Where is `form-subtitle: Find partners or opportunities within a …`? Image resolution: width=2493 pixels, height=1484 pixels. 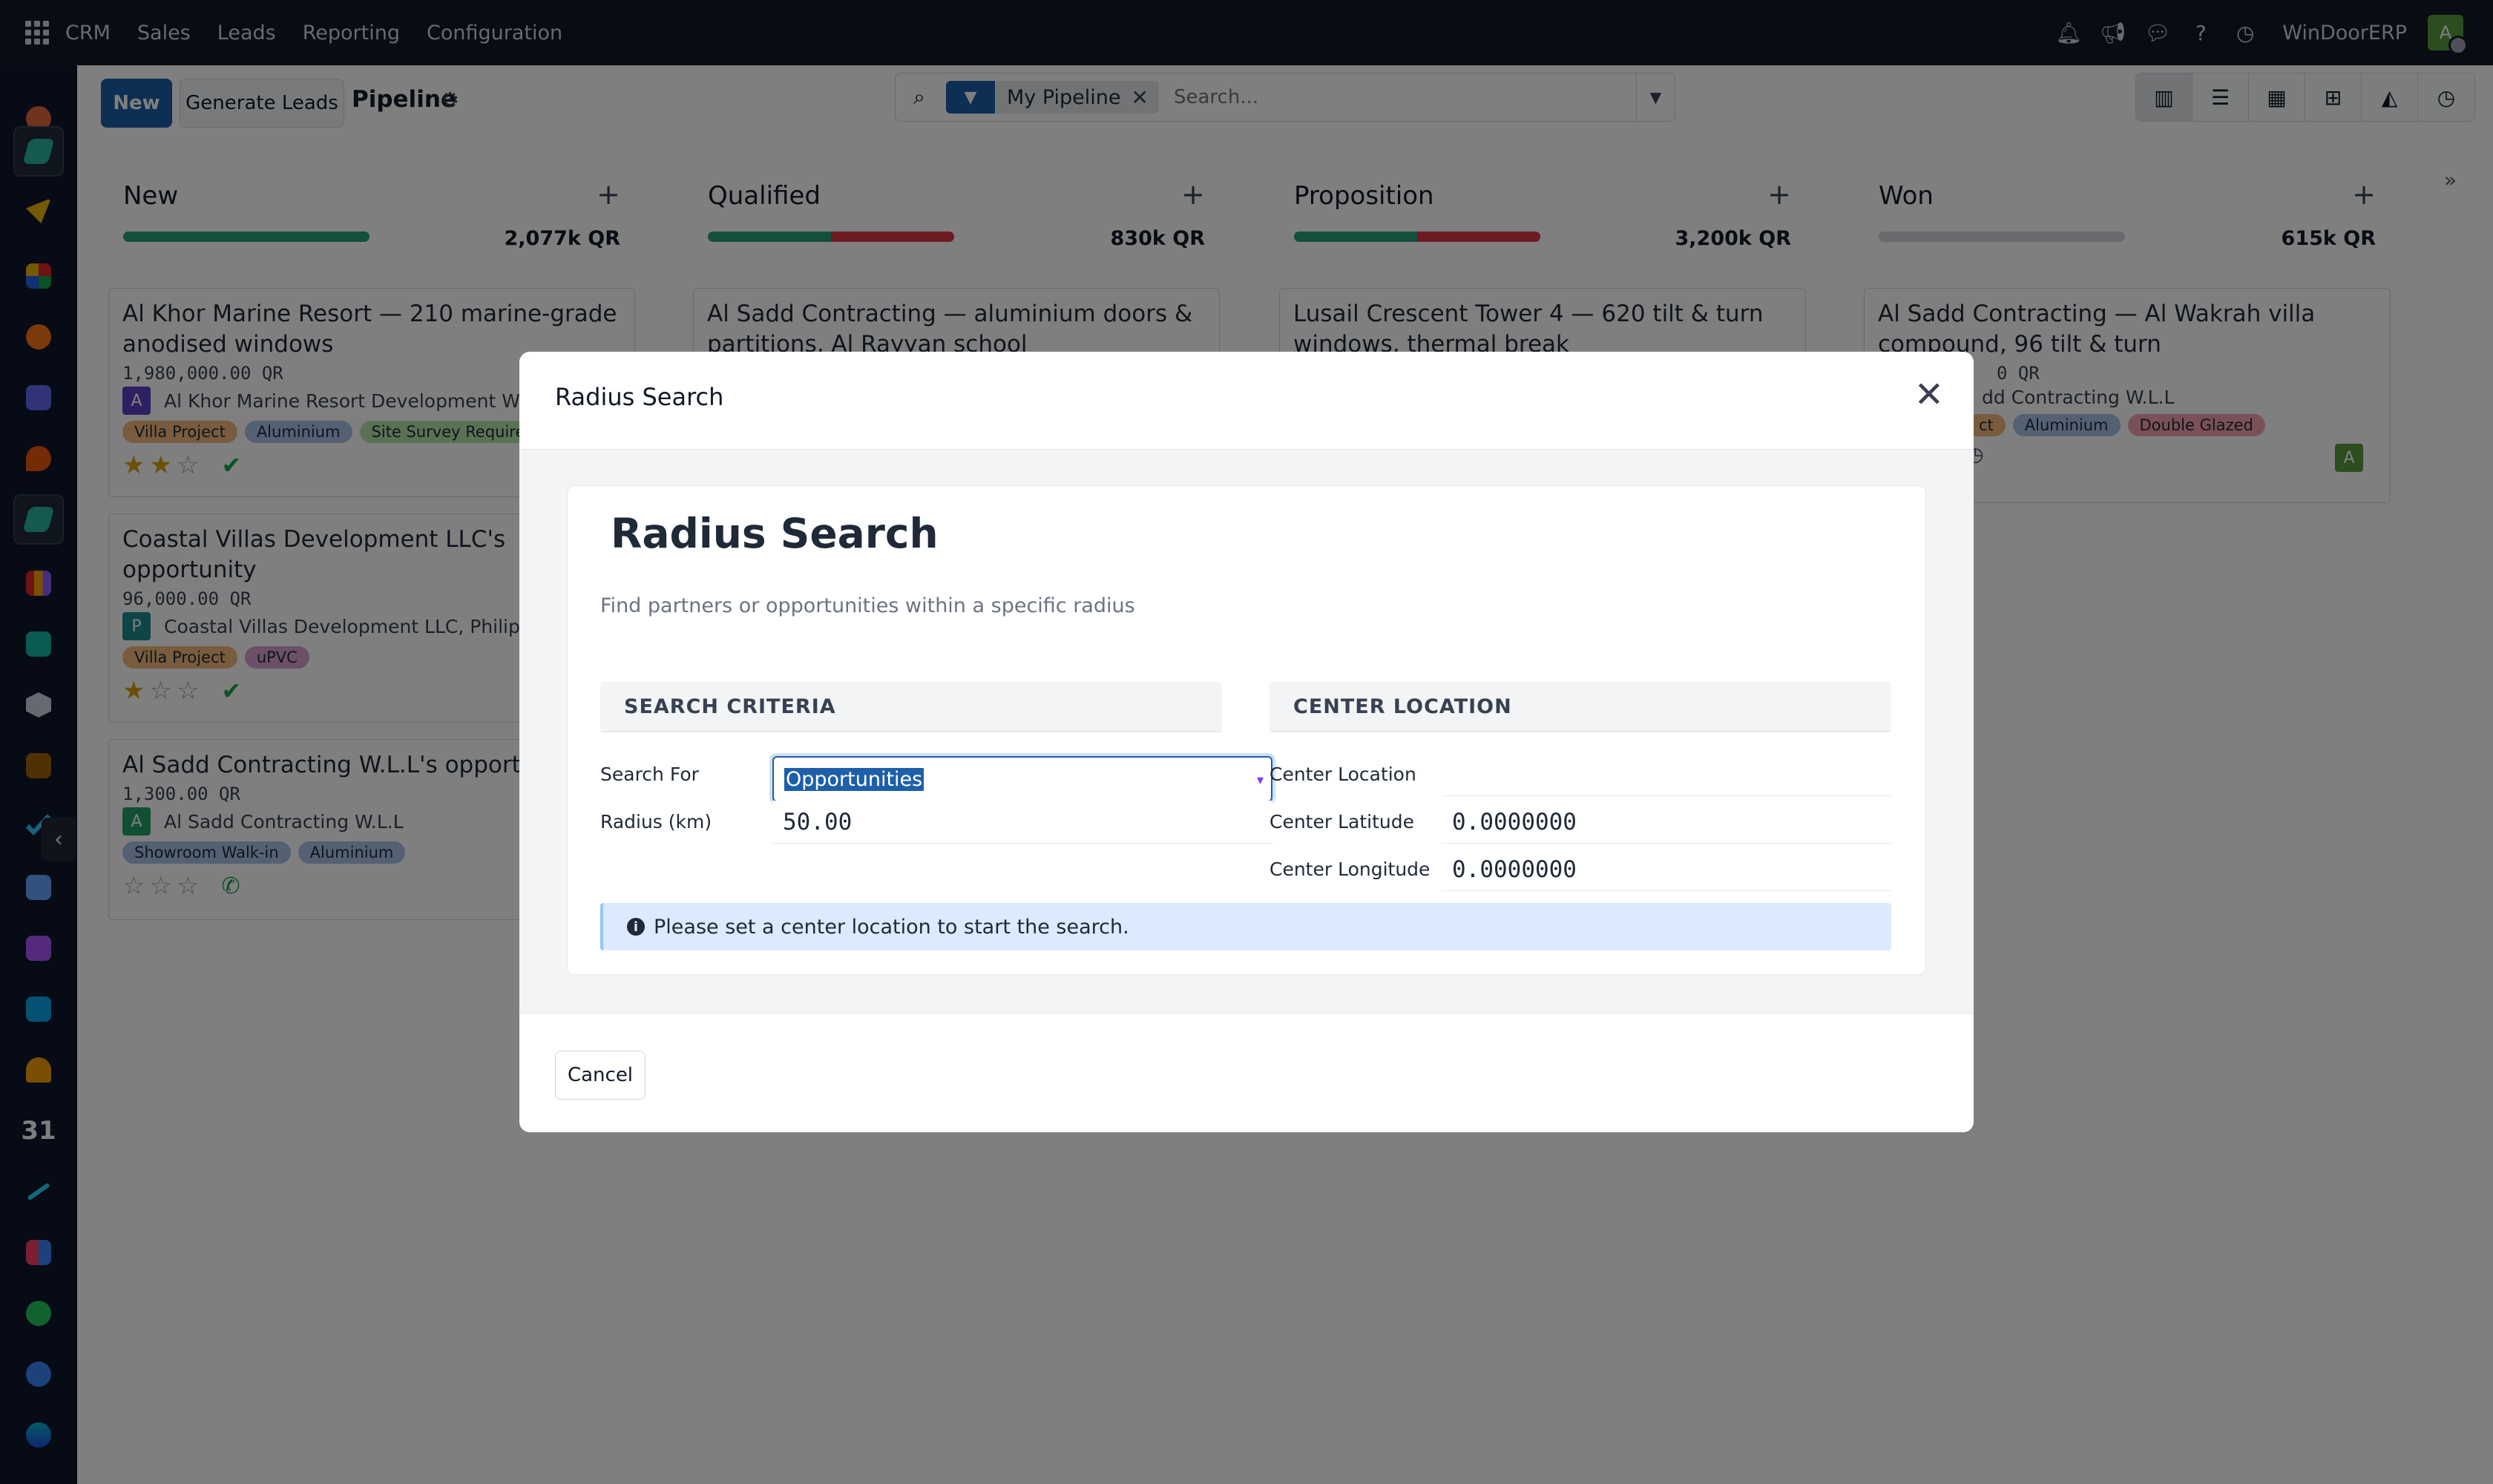 form-subtitle: Find partners or opportunities within a … is located at coordinates (867, 605).